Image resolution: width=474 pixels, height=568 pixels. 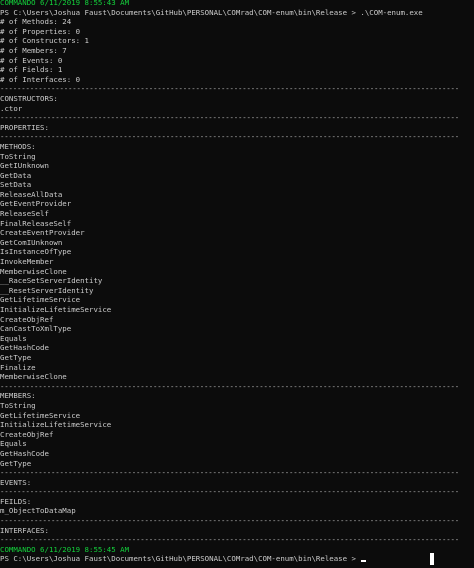 I want to click on line-text: SetData, so click(x=16, y=185).